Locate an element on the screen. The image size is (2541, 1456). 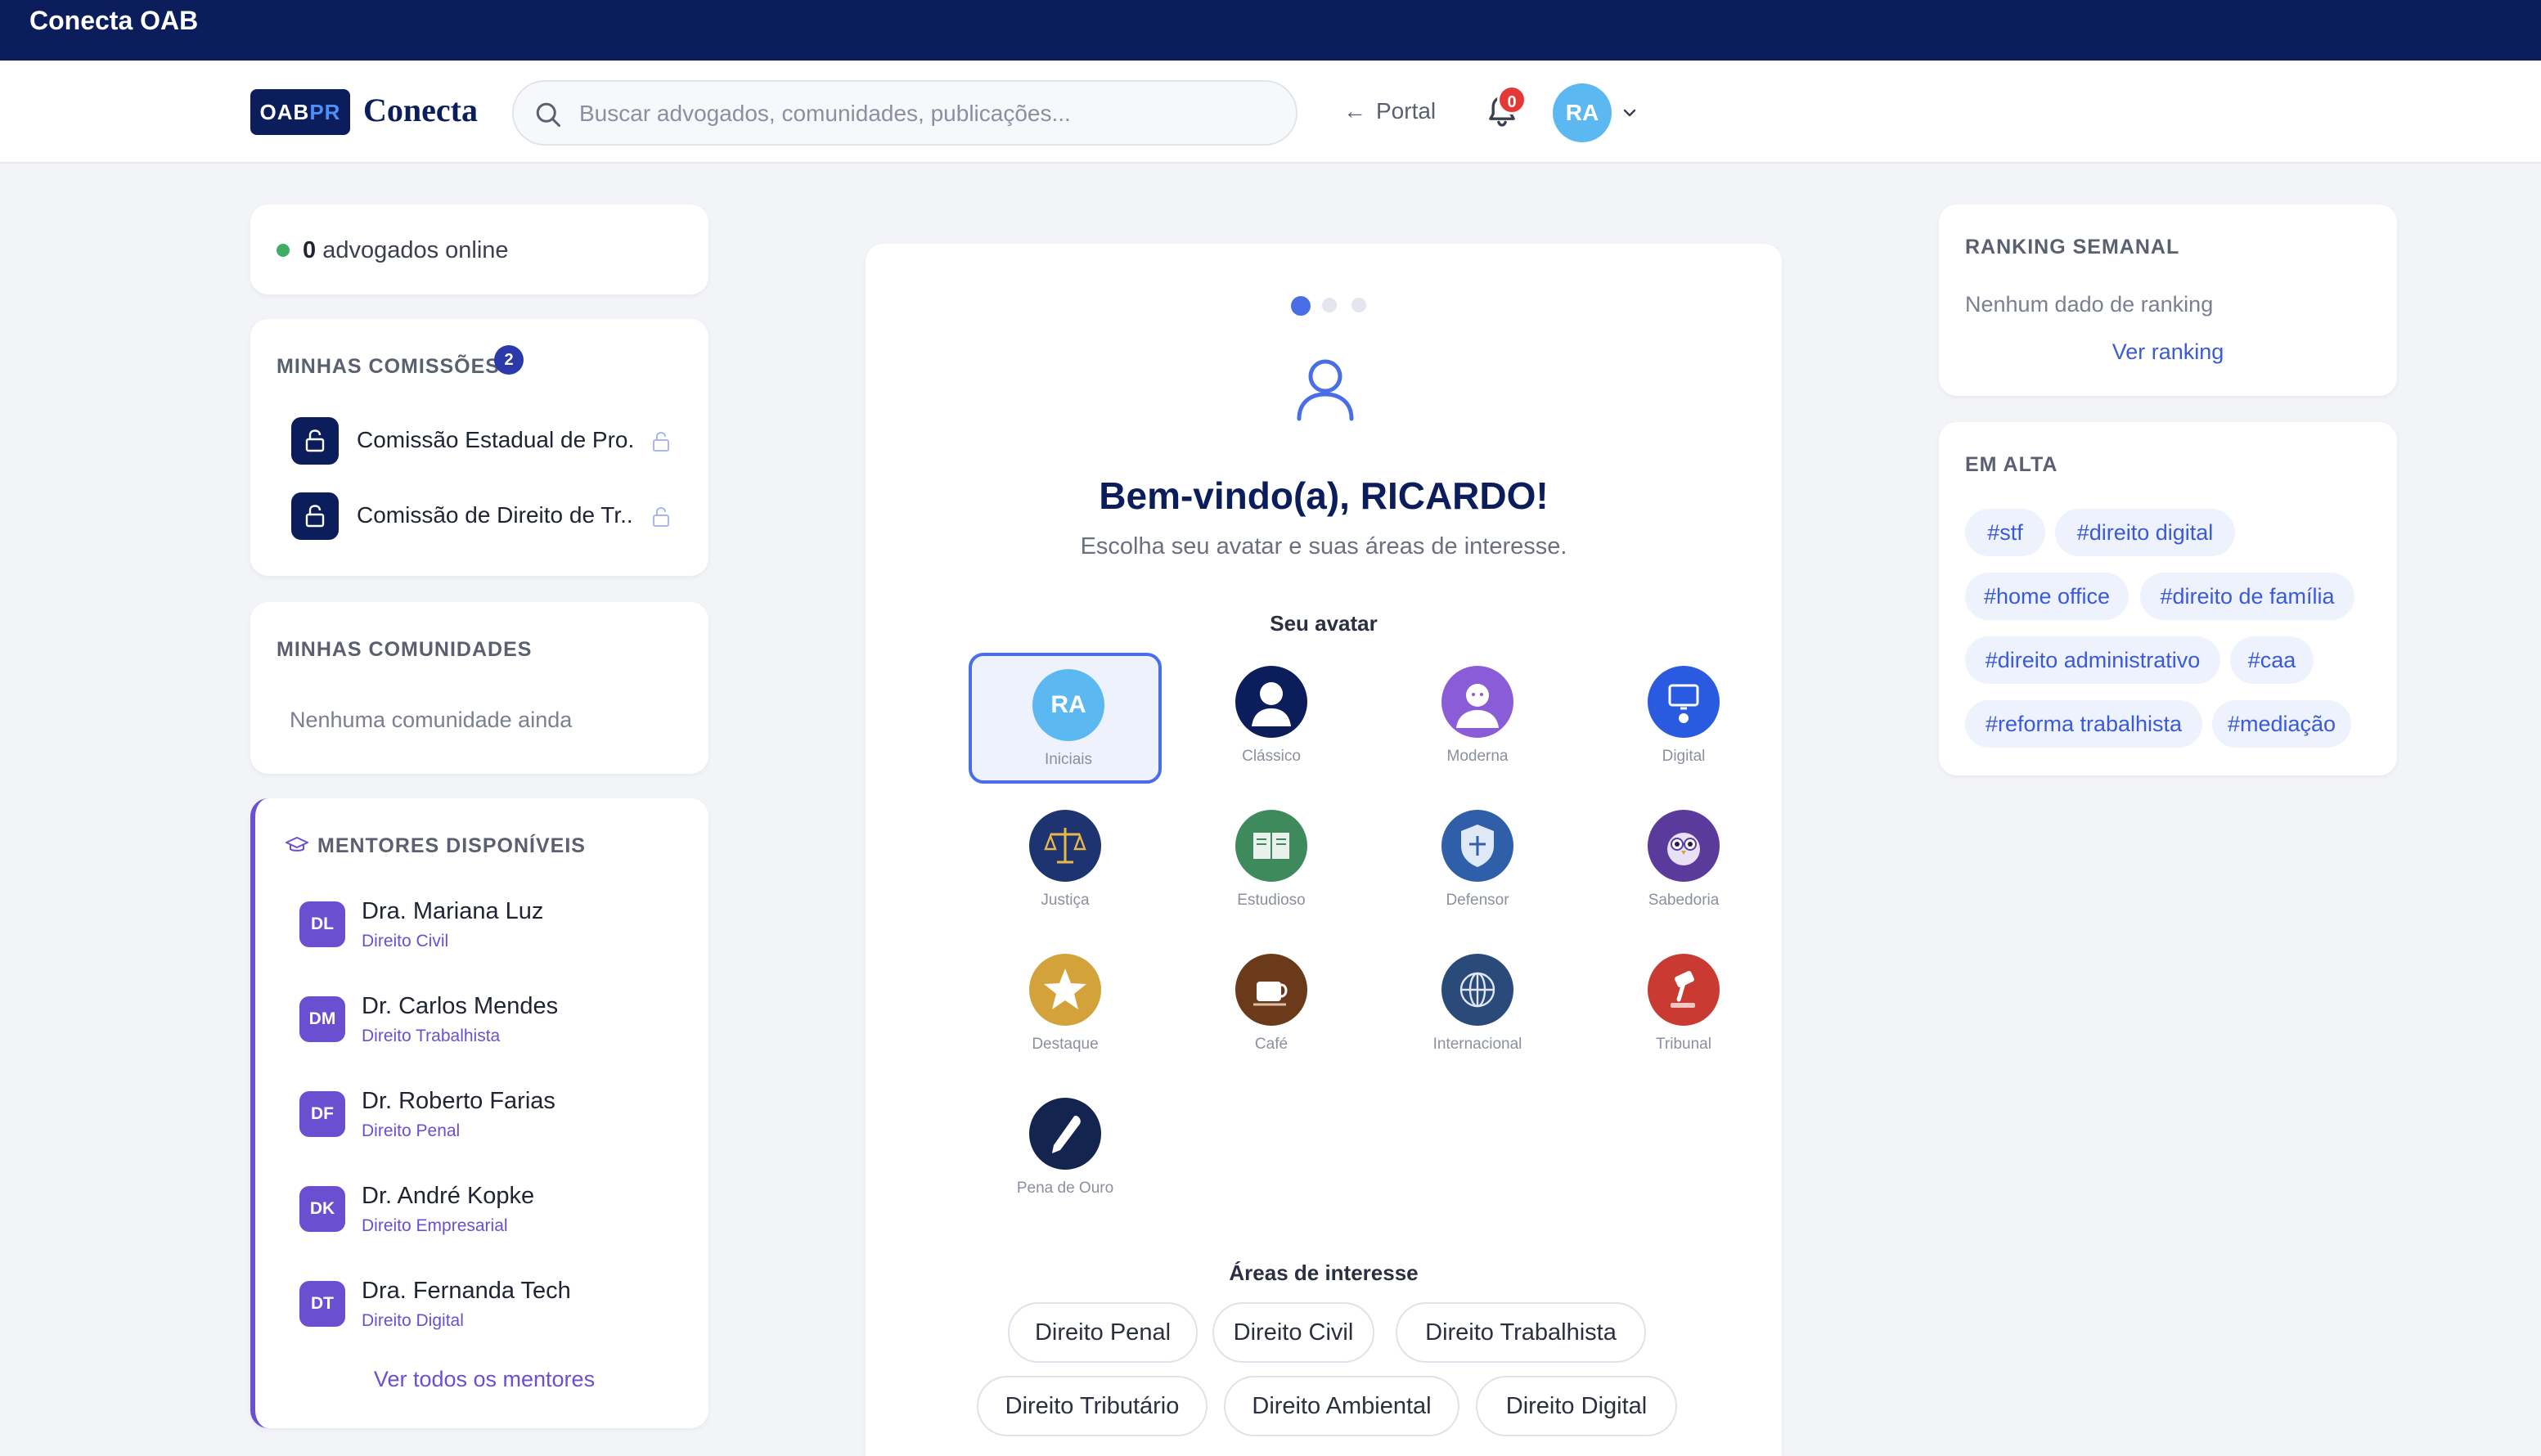
mentor-item: DT Dra. Fernanda Tech Direito Digital is located at coordinates (479, 1301).